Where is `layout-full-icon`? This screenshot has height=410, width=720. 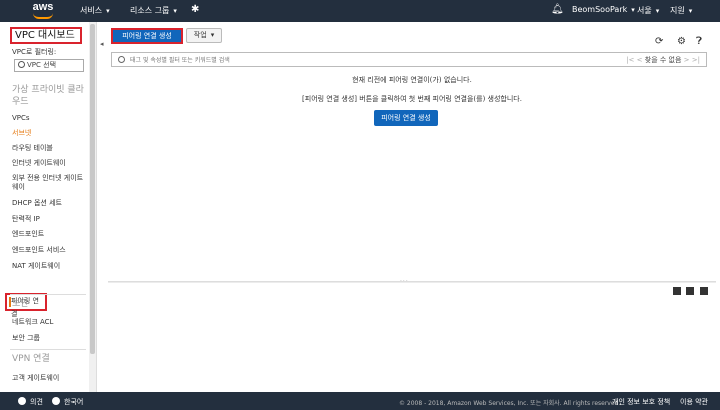
layout-full-icon is located at coordinates (704, 291).